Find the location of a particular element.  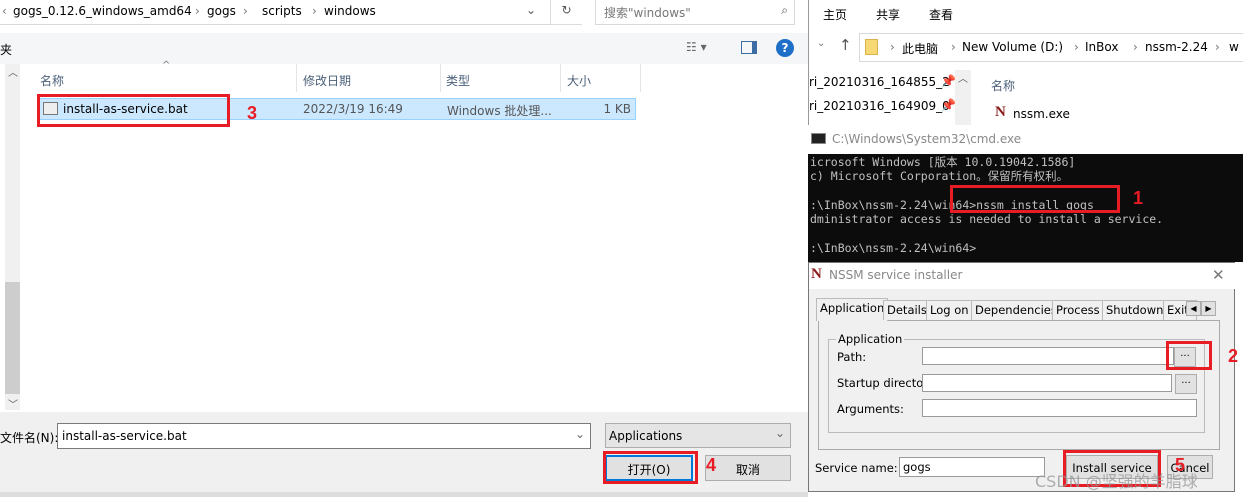

ribbon-tab-share: 共享 is located at coordinates (888, 14).